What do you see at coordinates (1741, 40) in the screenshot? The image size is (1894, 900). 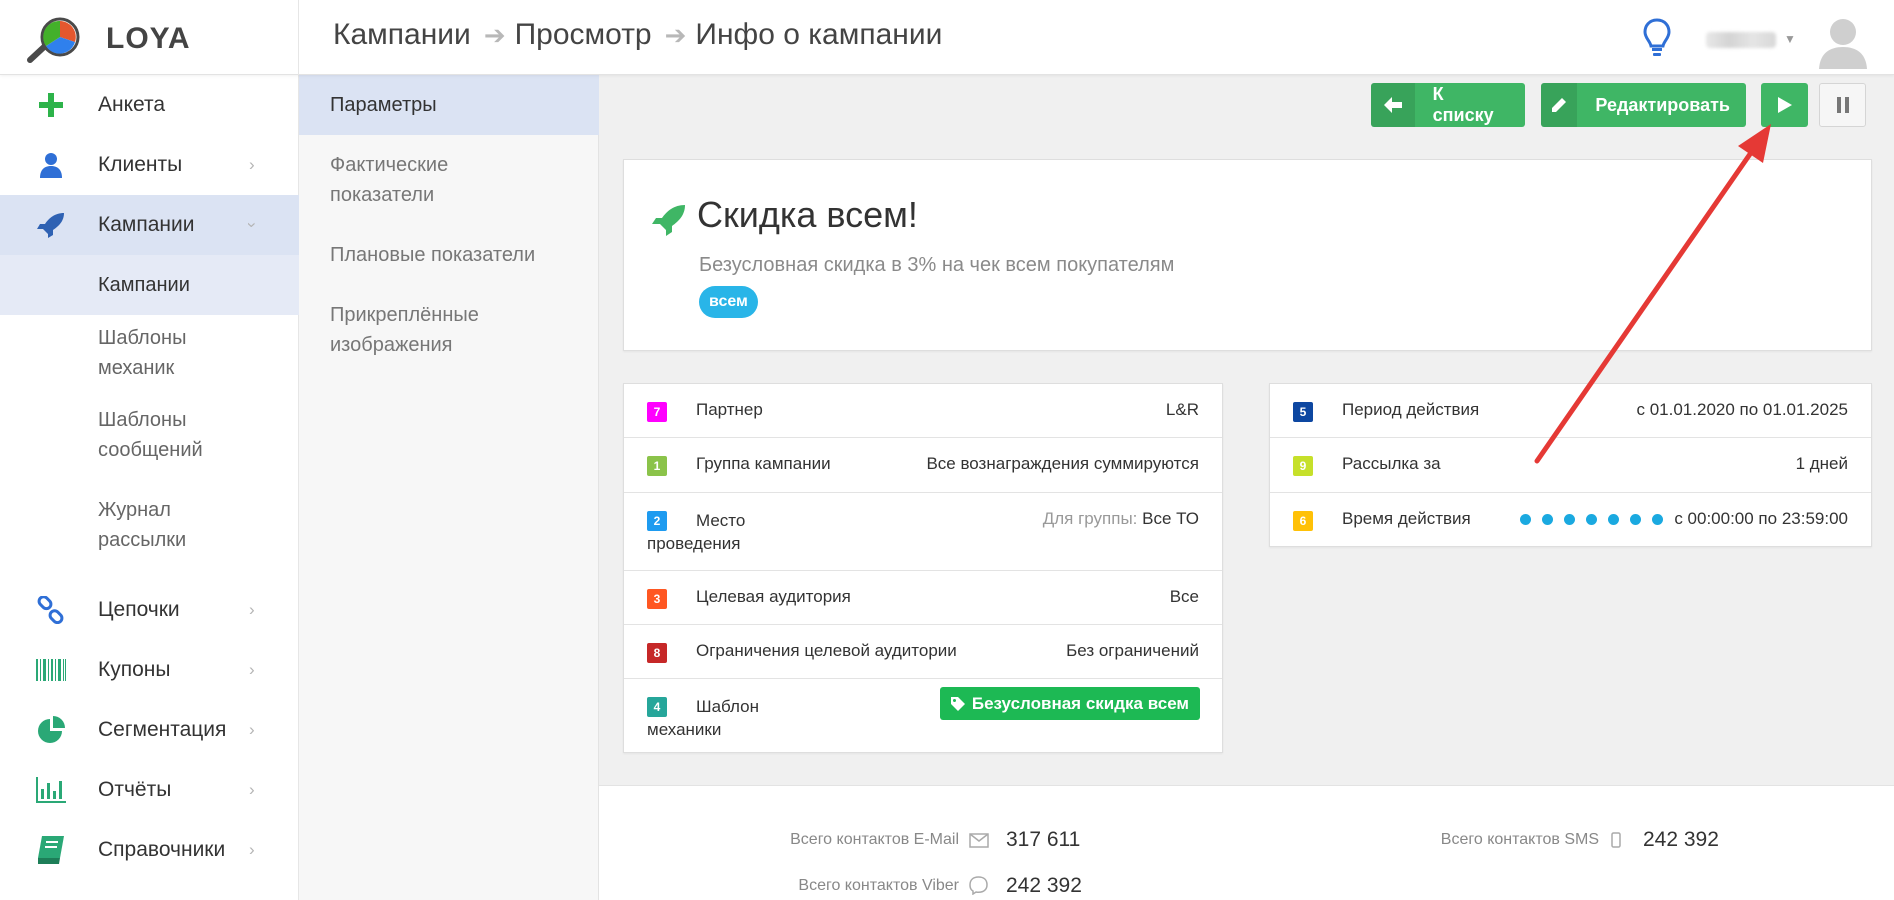 I see `user-name-blurred` at bounding box center [1741, 40].